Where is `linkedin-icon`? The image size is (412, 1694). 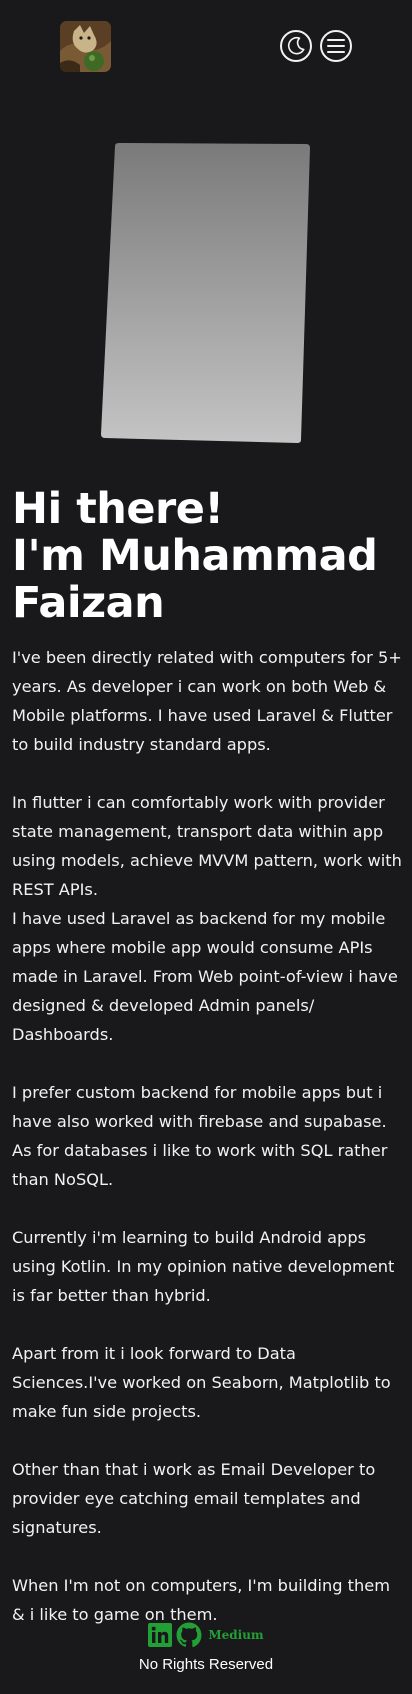 linkedin-icon is located at coordinates (160, 1635).